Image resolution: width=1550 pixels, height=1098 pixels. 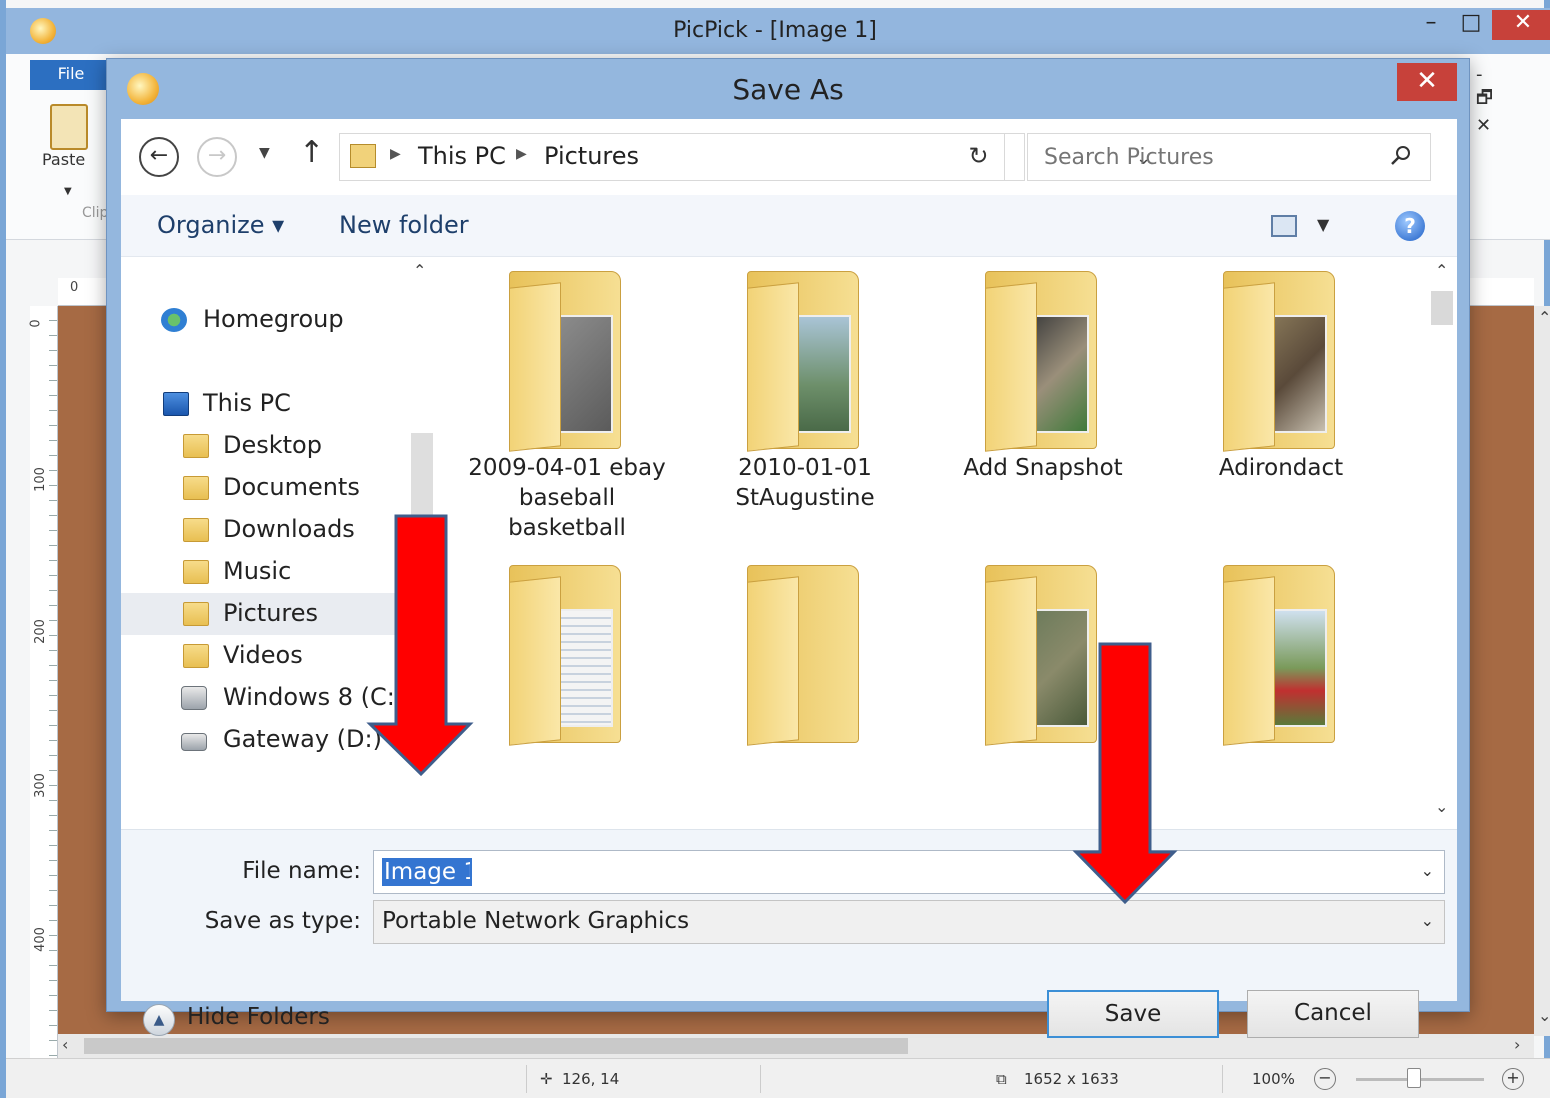 I want to click on search-input, so click(x=1203, y=157).